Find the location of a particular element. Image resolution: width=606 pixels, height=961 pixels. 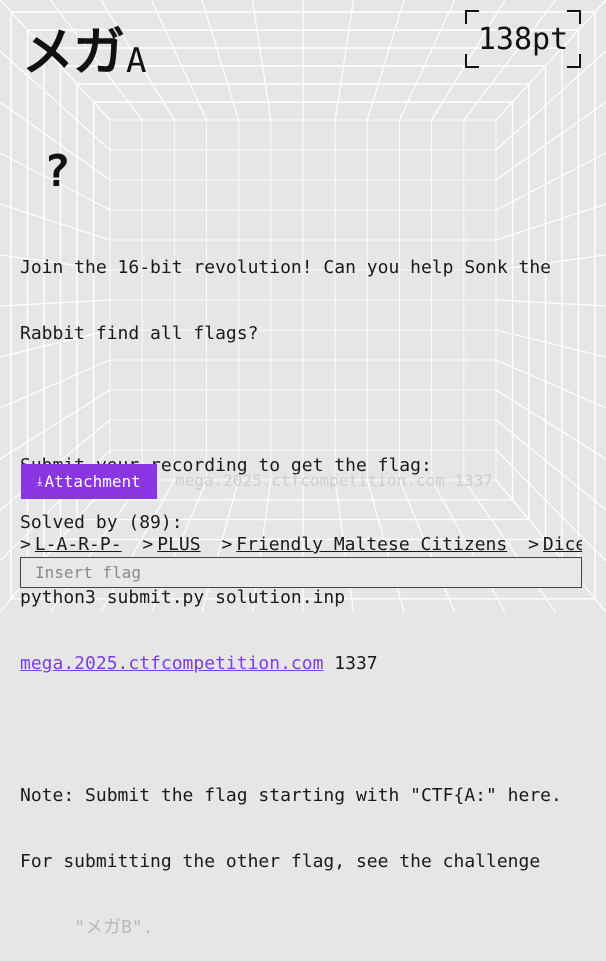

ghost-endpoint-text: mega.2025.ctfcompetition.com 1337 is located at coordinates (334, 480).